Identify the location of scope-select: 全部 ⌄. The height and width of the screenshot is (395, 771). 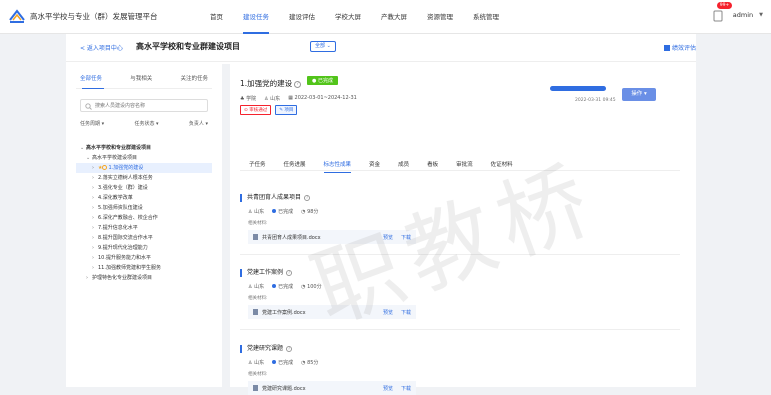
(323, 46).